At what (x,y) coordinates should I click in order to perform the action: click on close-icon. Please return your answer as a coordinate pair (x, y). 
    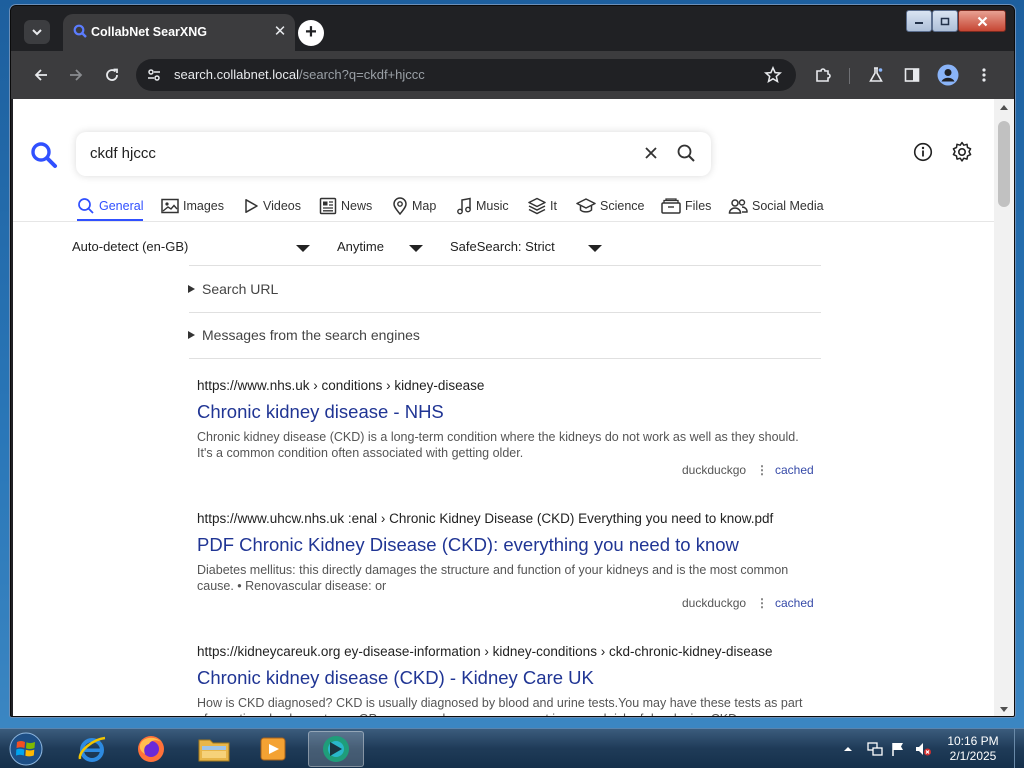
    Looking at the image, I should click on (982, 21).